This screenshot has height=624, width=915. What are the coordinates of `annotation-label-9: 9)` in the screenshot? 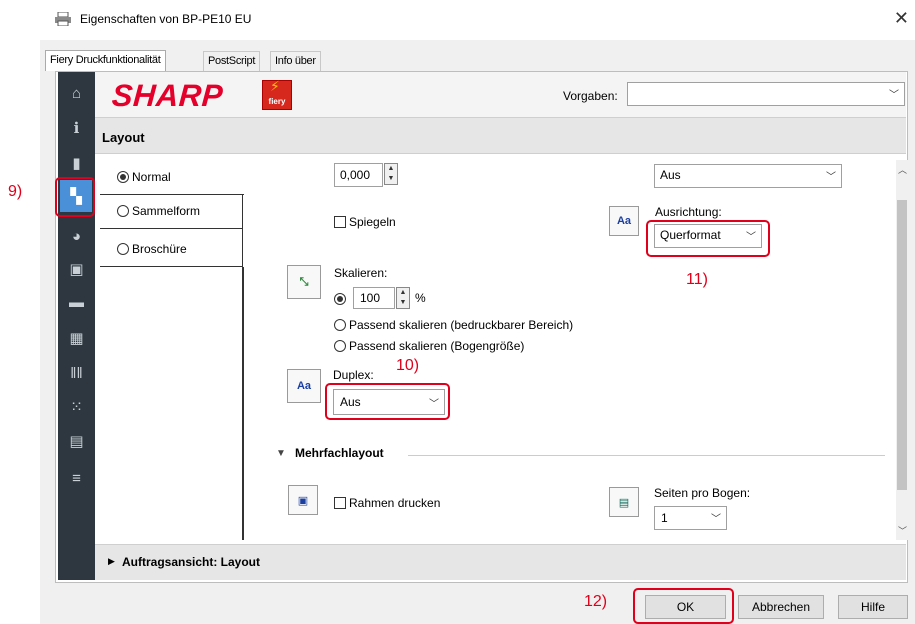 It's located at (15, 191).